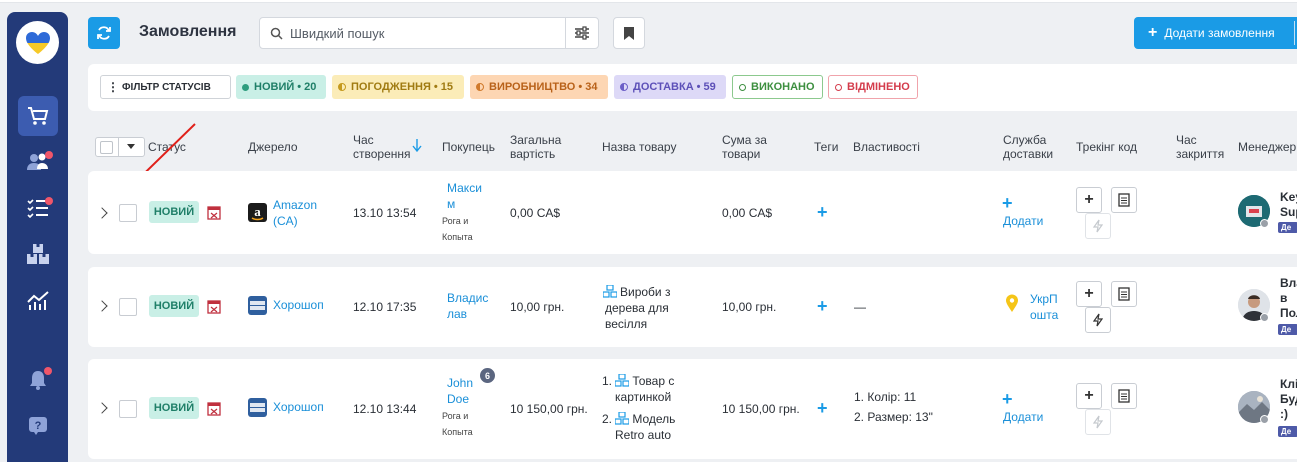  Describe the element at coordinates (777, 87) in the screenshot. I see `chip-done: ВИКОНАНО` at that location.